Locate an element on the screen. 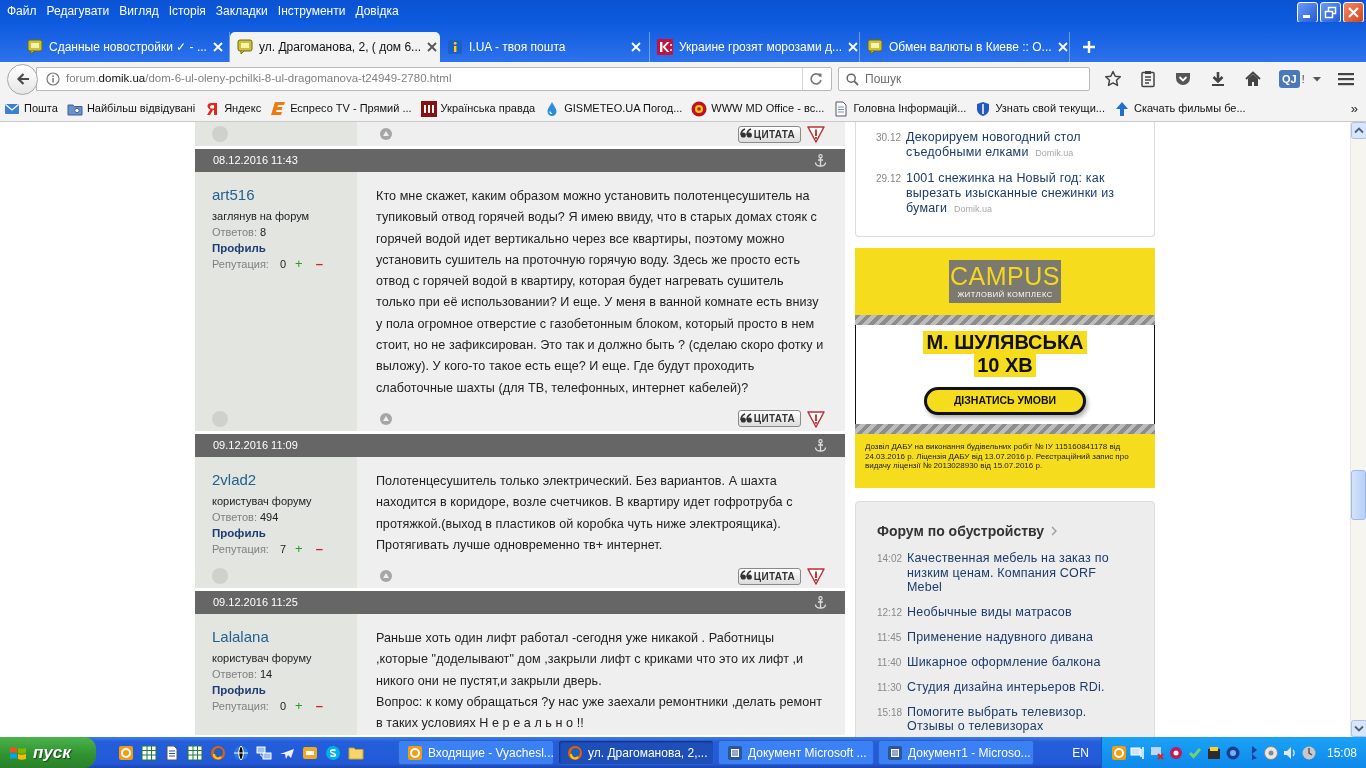  news-date: 29.12 is located at coordinates (889, 179).